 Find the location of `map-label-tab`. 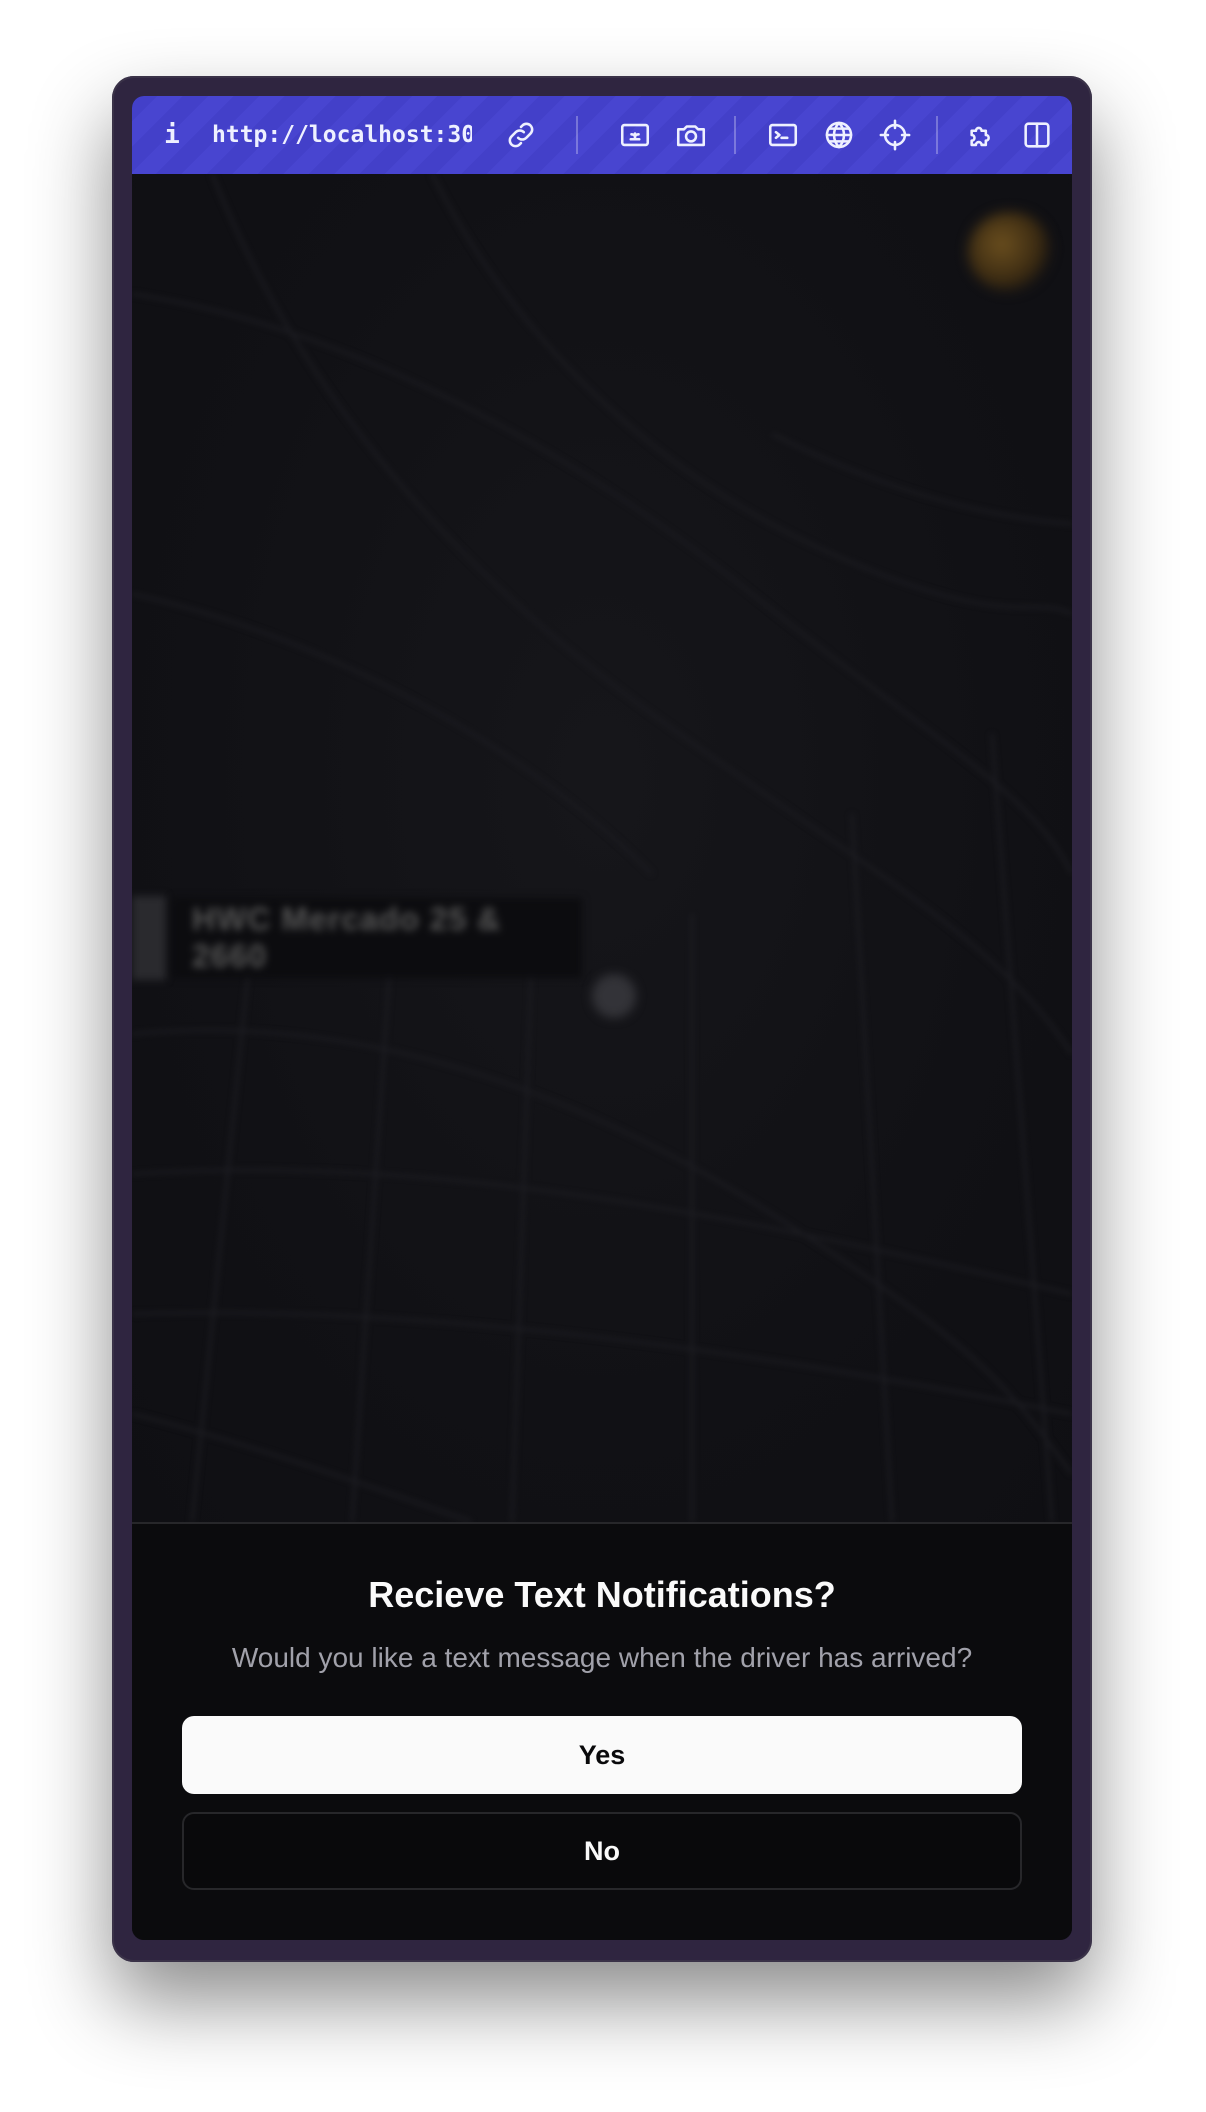

map-label-tab is located at coordinates (149, 938).